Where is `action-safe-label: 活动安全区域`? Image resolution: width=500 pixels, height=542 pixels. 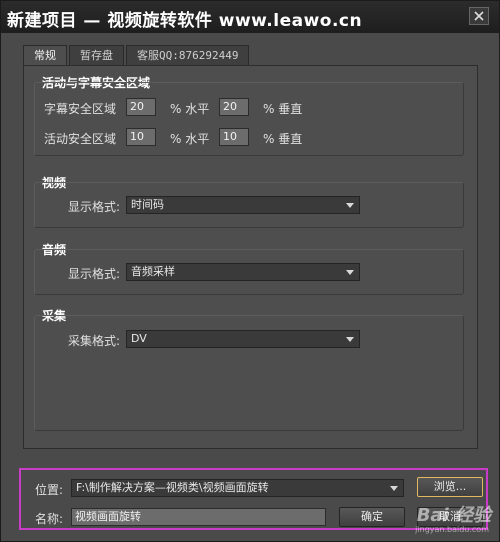
action-safe-label: 活动安全区域 is located at coordinates (80, 139).